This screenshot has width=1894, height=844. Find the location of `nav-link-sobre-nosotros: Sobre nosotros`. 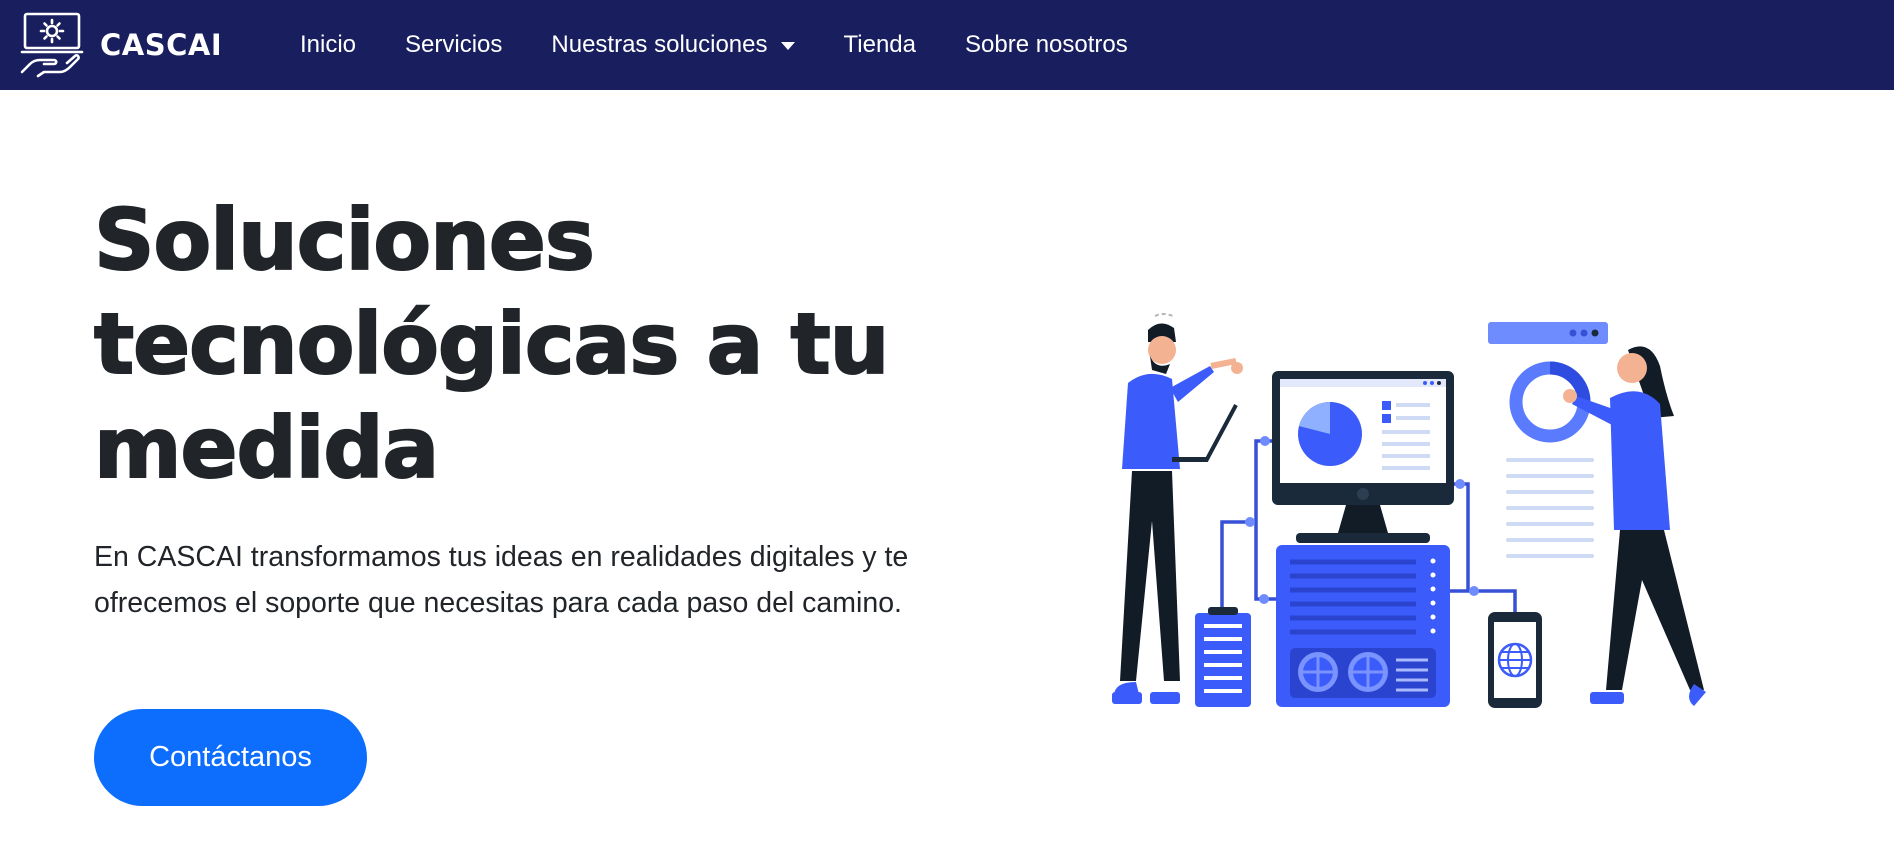

nav-link-sobre-nosotros: Sobre nosotros is located at coordinates (1046, 45).